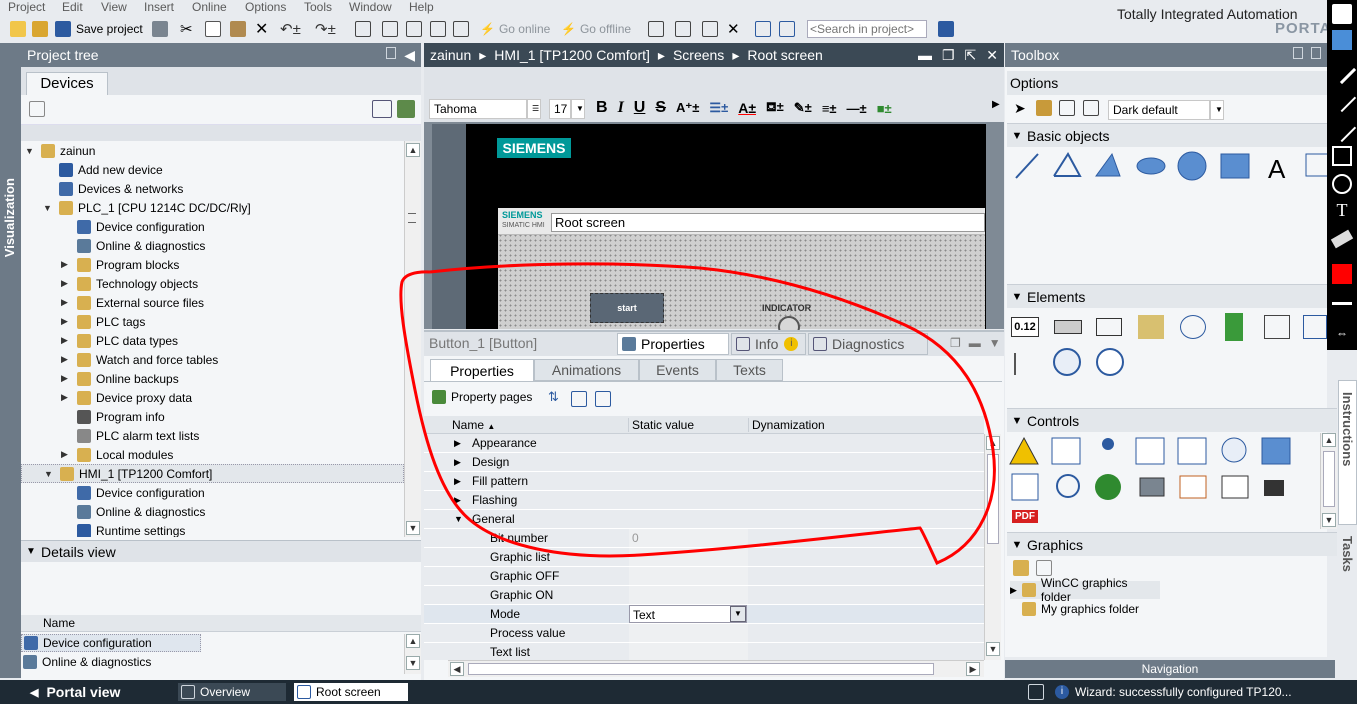  Describe the element at coordinates (212, 397) in the screenshot. I see `tree-item: ▶ Device proxy data` at that location.